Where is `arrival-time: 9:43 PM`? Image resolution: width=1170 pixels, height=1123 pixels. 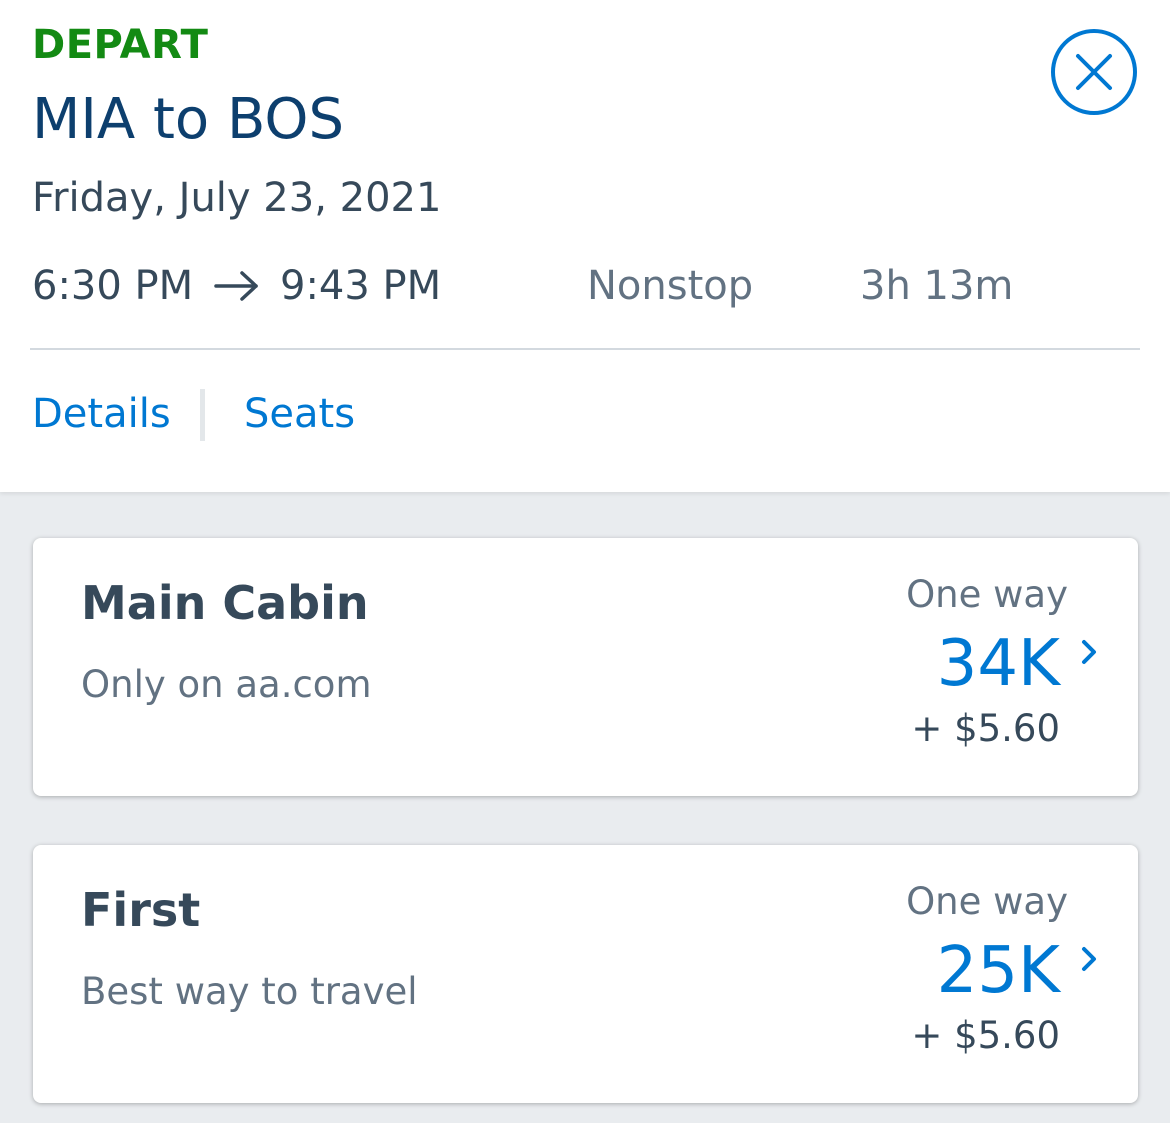 arrival-time: 9:43 PM is located at coordinates (361, 286).